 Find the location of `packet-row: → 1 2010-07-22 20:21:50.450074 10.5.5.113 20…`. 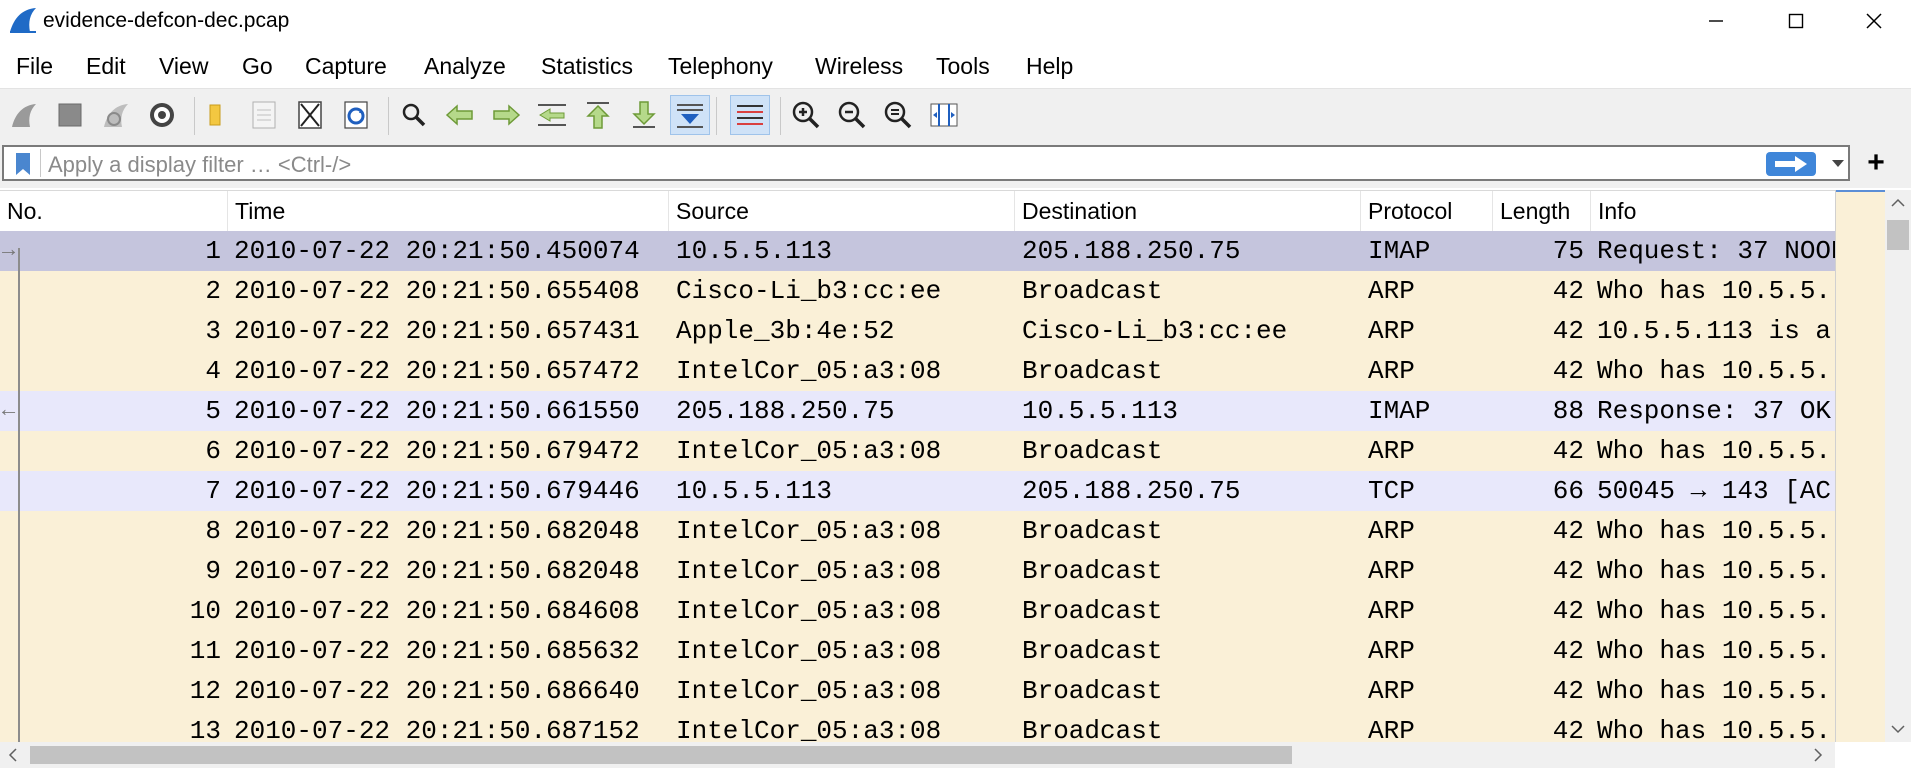

packet-row: → 1 2010-07-22 20:21:50.450074 10.5.5.113 20… is located at coordinates (917, 251).